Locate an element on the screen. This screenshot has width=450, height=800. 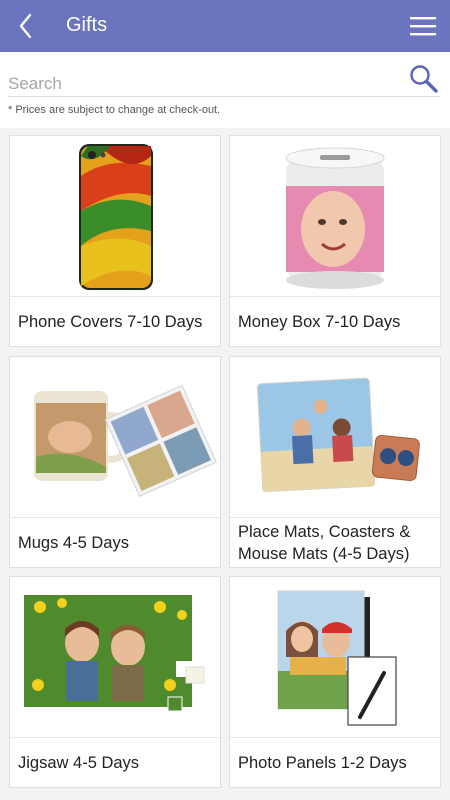
mugs-image is located at coordinates (115, 437).